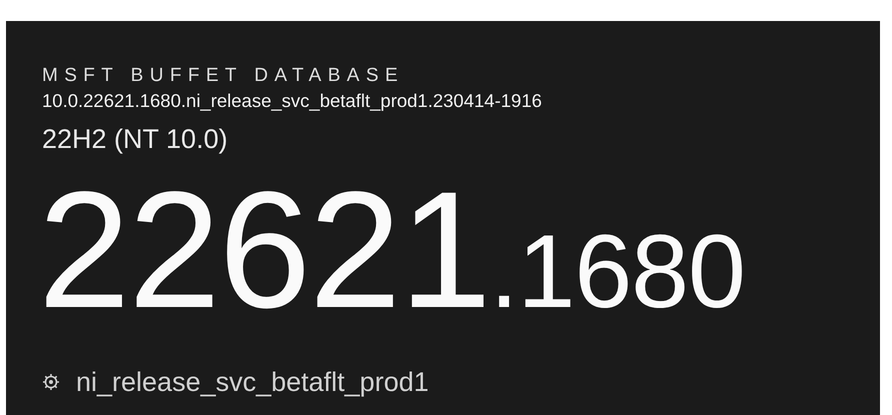 The height and width of the screenshot is (415, 892). I want to click on branch-name: ni_release_svc_betaflt_prod1, so click(252, 382).